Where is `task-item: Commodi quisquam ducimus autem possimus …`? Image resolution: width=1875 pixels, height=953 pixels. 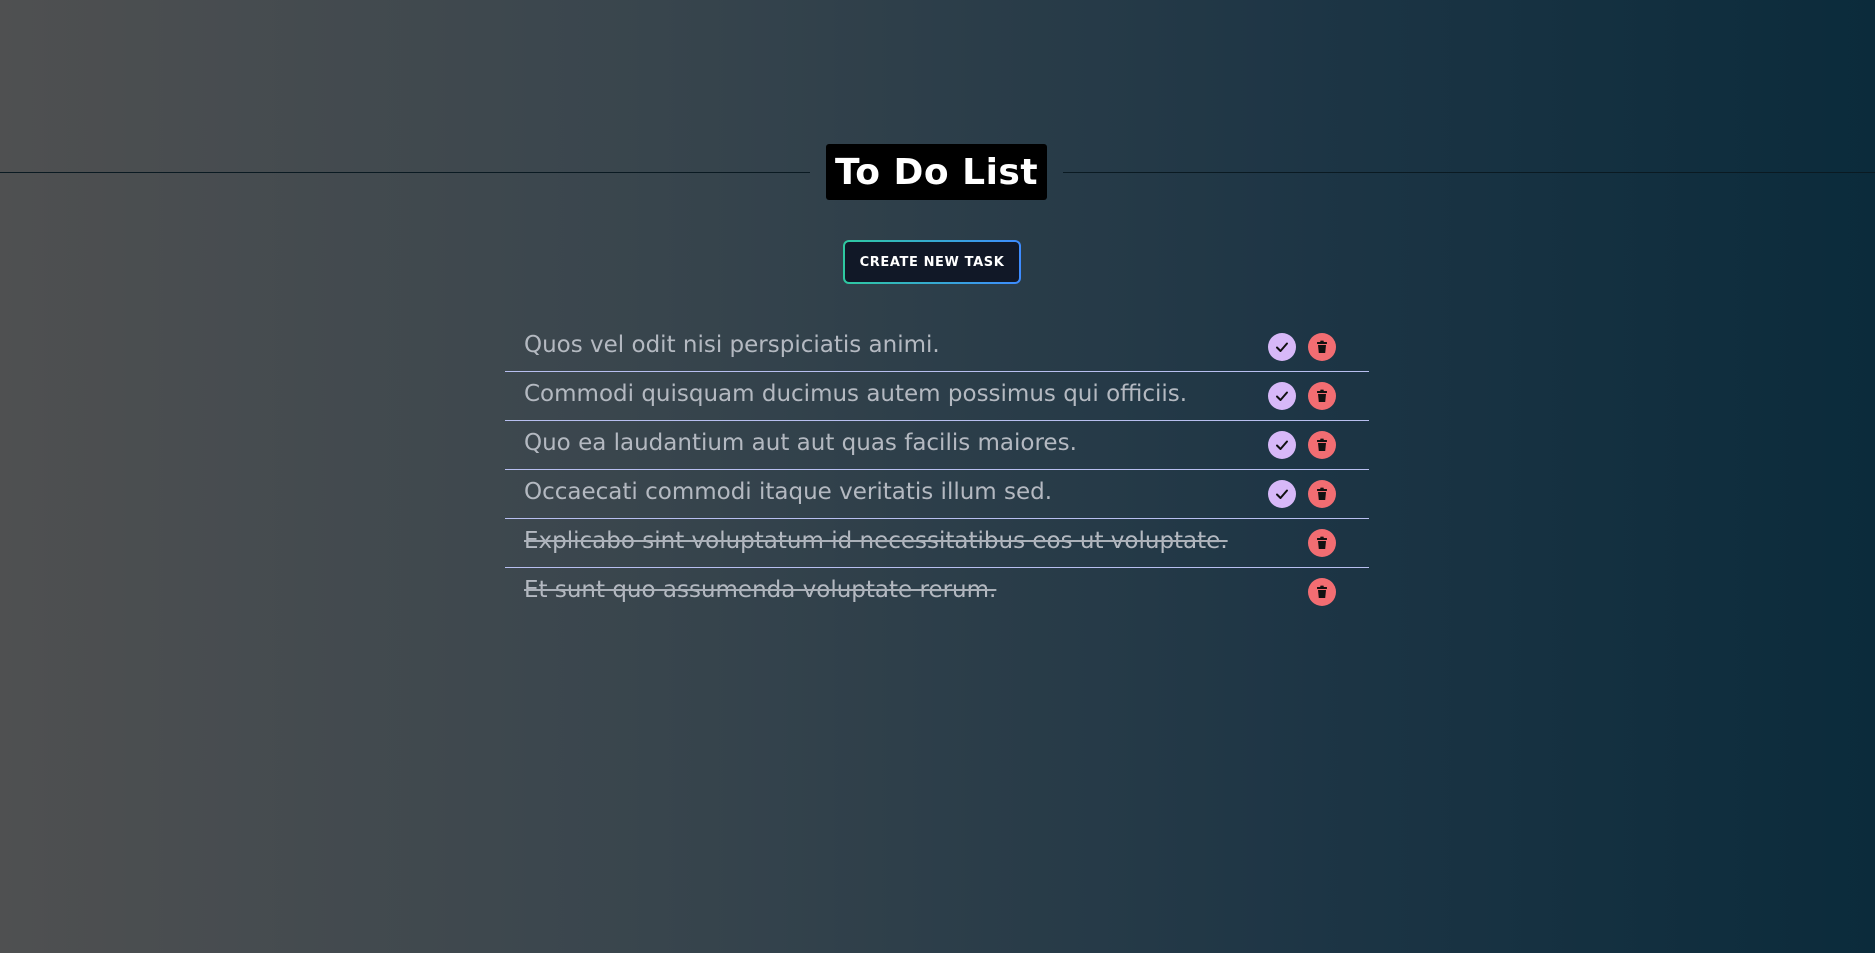 task-item: Commodi quisquam ducimus autem possimus … is located at coordinates (937, 396).